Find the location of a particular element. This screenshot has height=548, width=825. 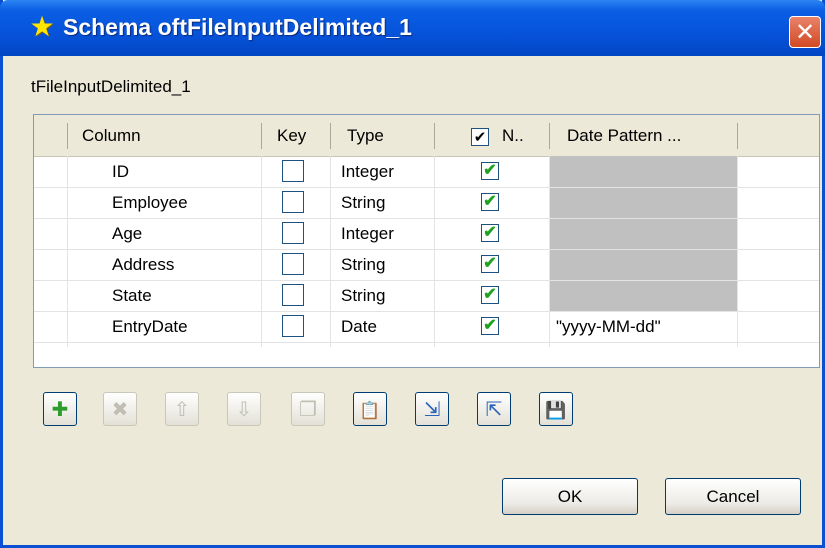

component-label: tFileInputDelimited_1 is located at coordinates (111, 86).